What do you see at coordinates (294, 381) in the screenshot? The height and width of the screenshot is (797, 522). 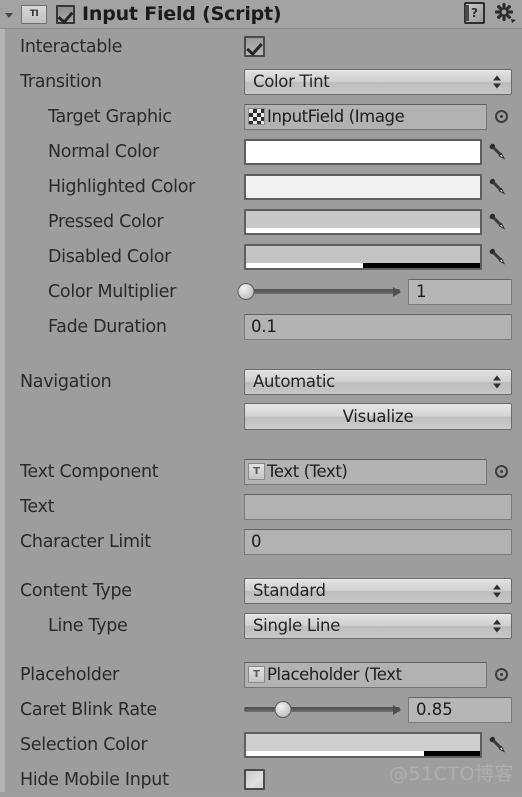 I see `navigation-value: Automatic` at bounding box center [294, 381].